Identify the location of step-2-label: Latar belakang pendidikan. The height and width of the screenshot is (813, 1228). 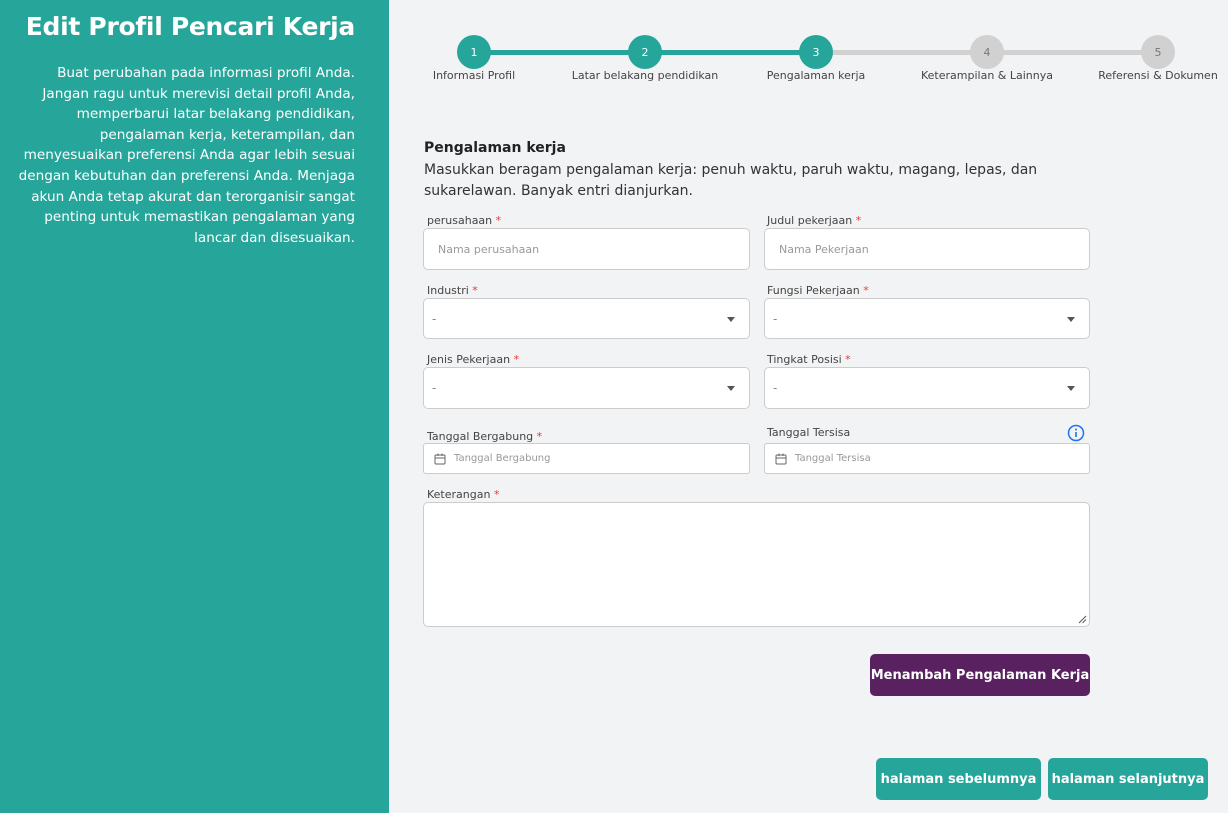
(645, 75).